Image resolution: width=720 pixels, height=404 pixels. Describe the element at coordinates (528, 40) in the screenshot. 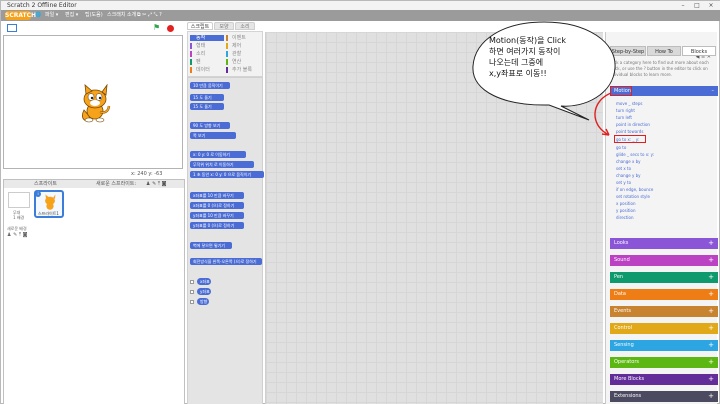

I see `annotation-line: Motion(동작)을 Click` at that location.